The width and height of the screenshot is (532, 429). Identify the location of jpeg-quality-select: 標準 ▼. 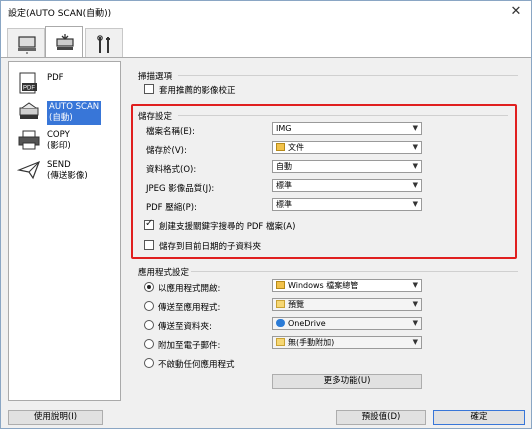
(347, 185).